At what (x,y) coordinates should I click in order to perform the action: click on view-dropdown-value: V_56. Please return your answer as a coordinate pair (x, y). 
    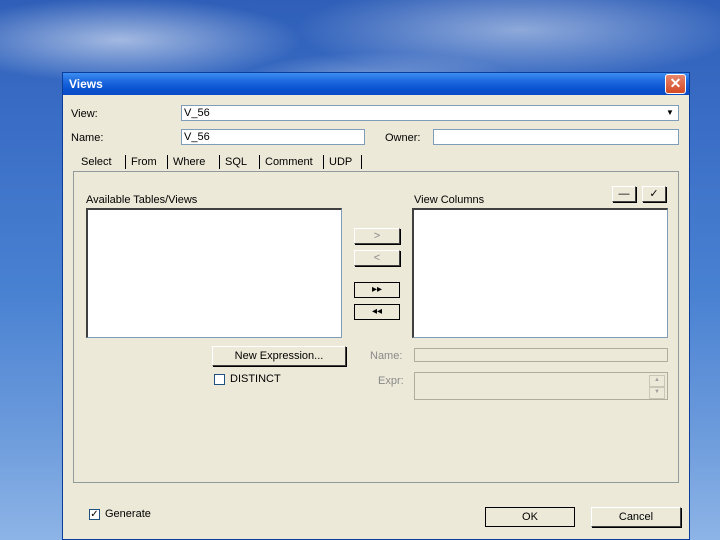
    Looking at the image, I should click on (197, 113).